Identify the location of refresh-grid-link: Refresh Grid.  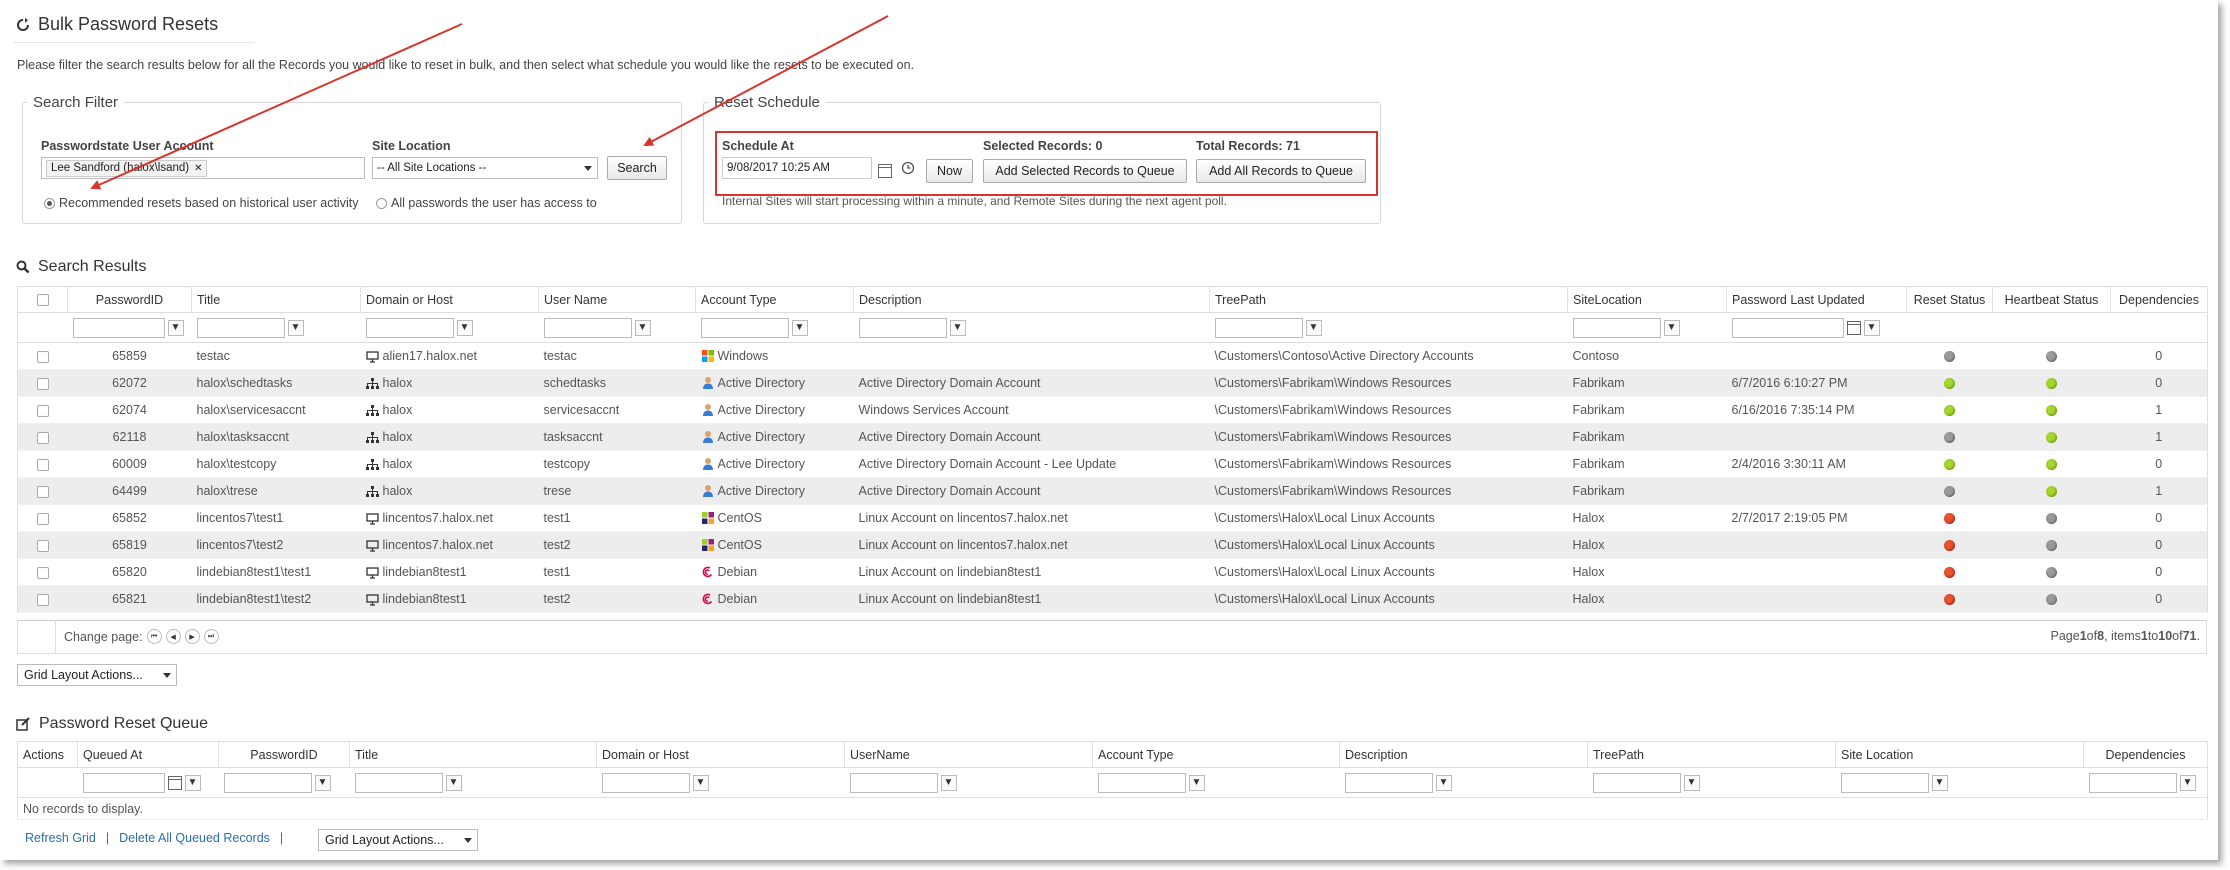
(60, 838).